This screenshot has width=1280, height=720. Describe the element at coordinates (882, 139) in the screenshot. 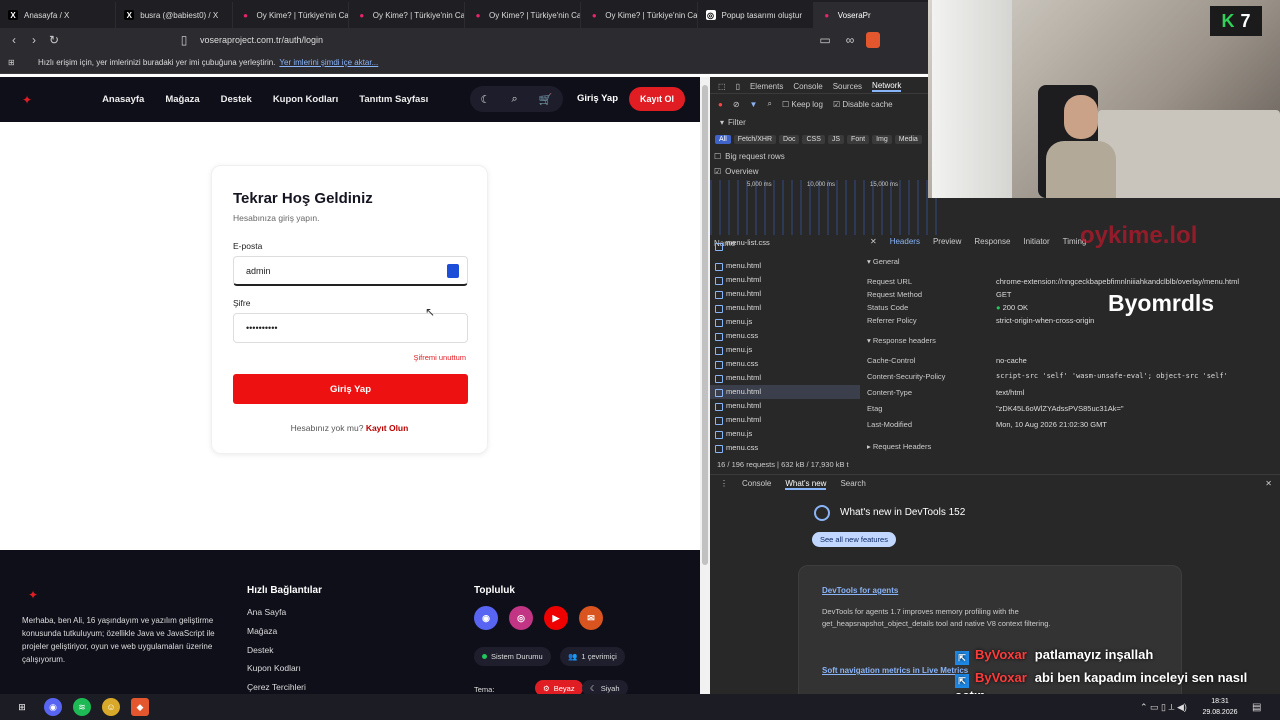

I see `type-img: Img` at that location.